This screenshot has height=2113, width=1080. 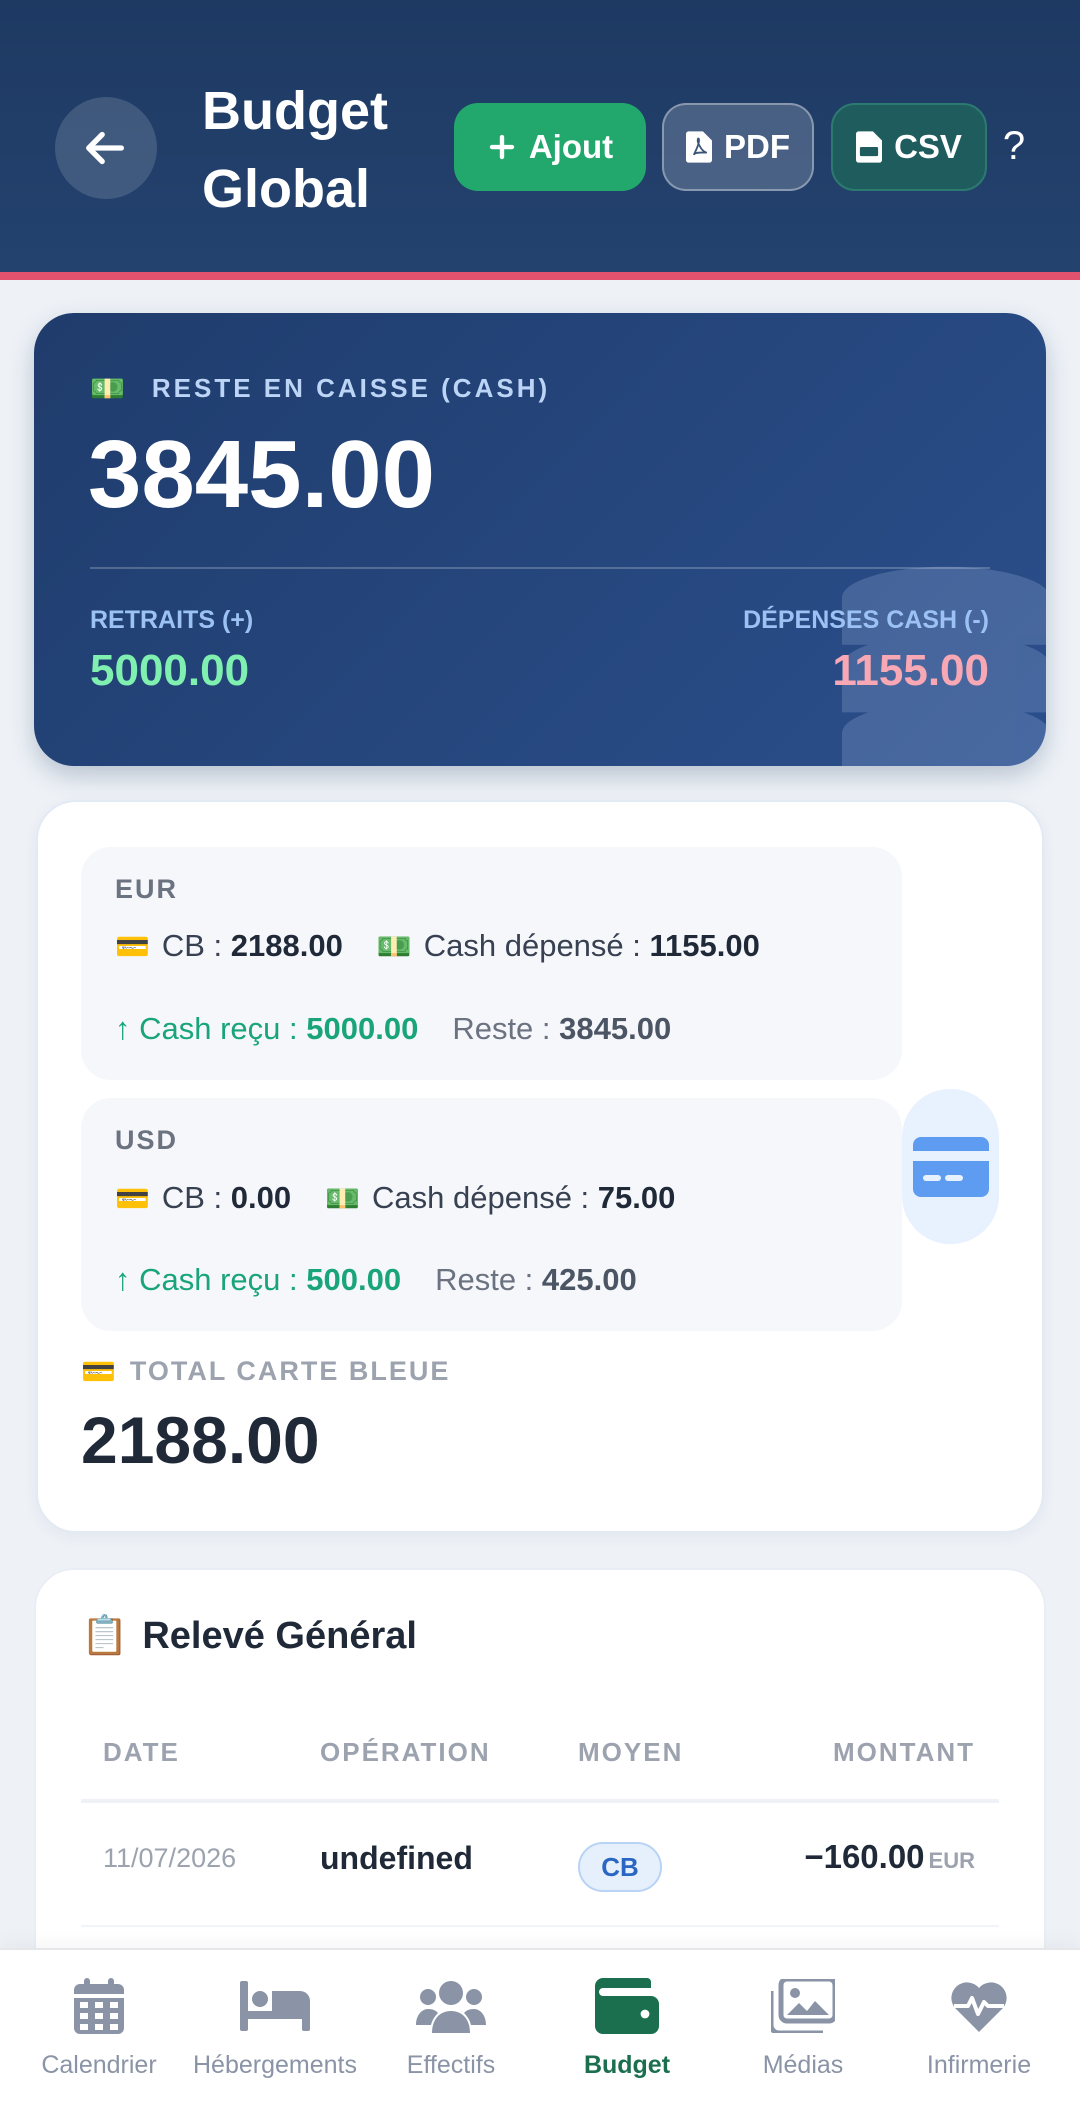 What do you see at coordinates (1014, 146) in the screenshot?
I see `help-button: ?` at bounding box center [1014, 146].